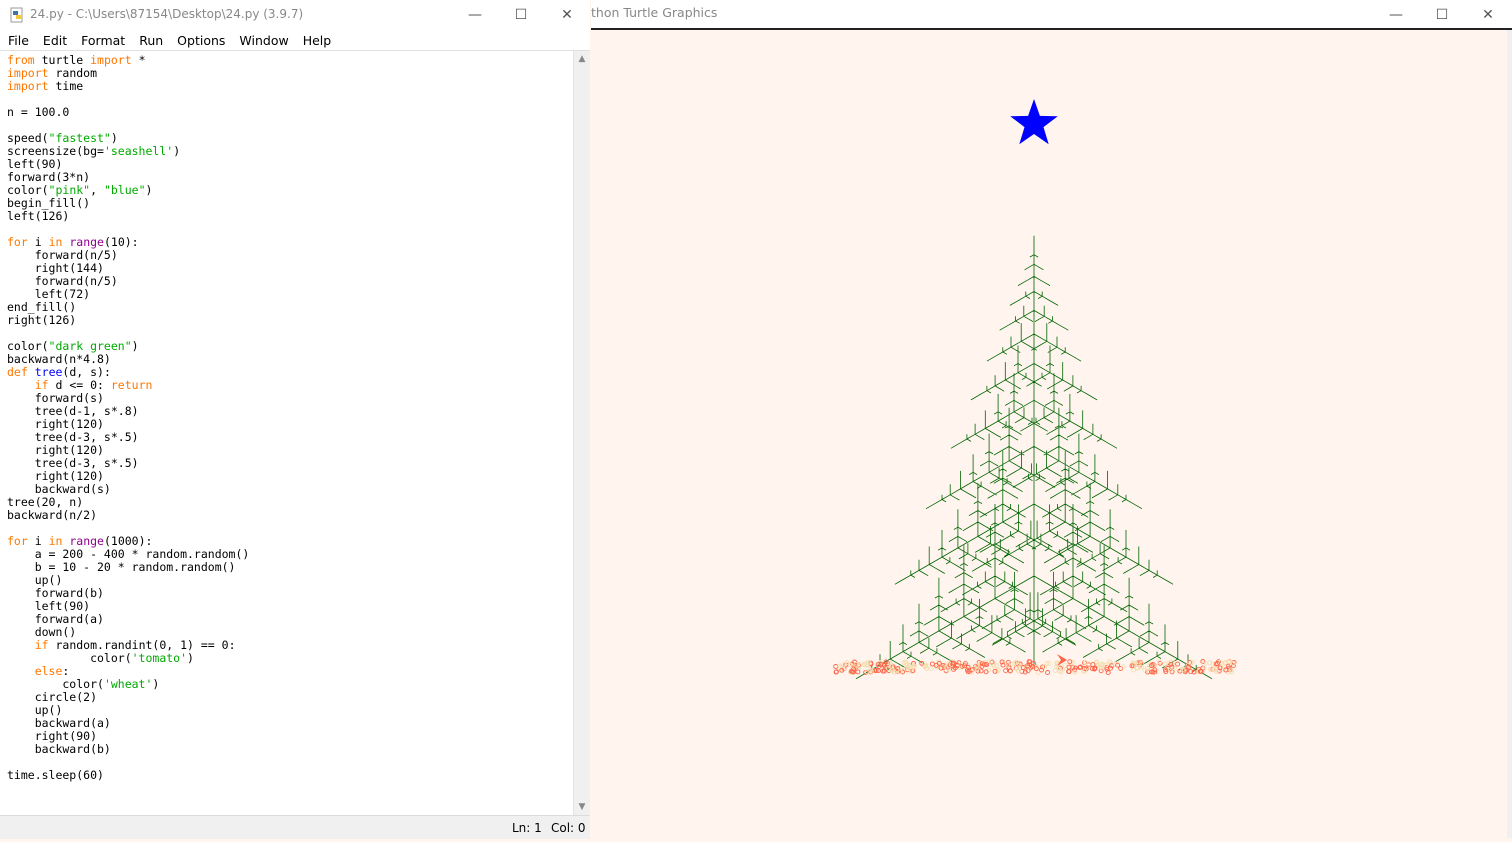 The width and height of the screenshot is (1512, 842). Describe the element at coordinates (527, 828) in the screenshot. I see `line-indicator: Ln: 1` at that location.